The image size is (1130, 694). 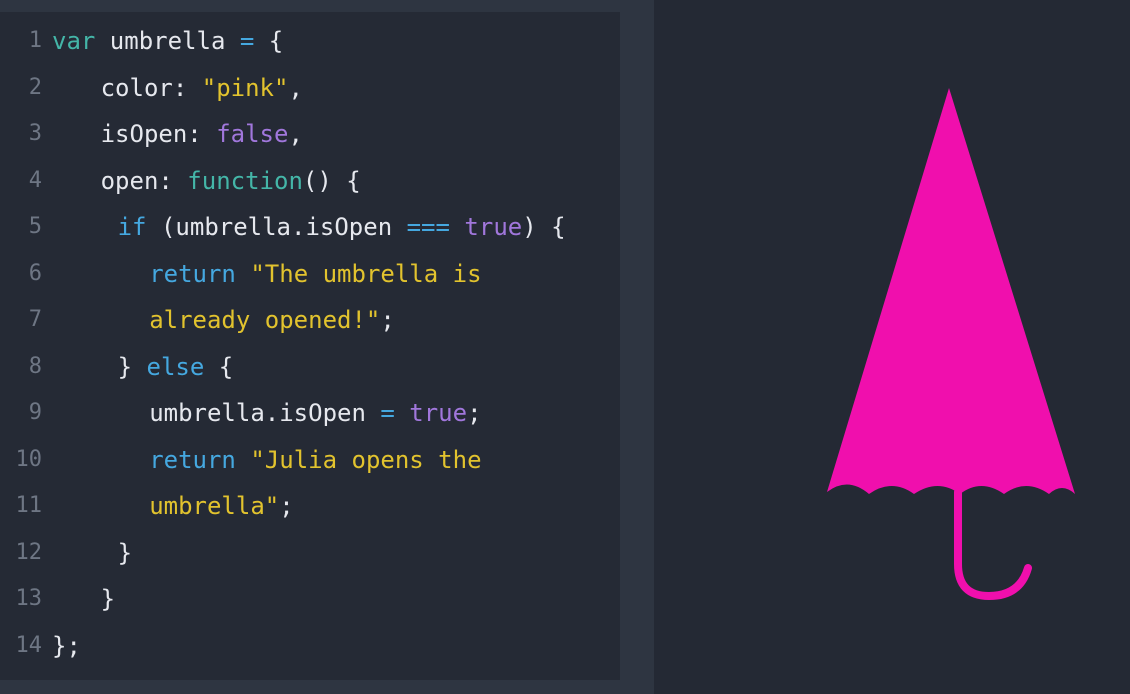 I want to click on code-token: function, so click(x=245, y=180).